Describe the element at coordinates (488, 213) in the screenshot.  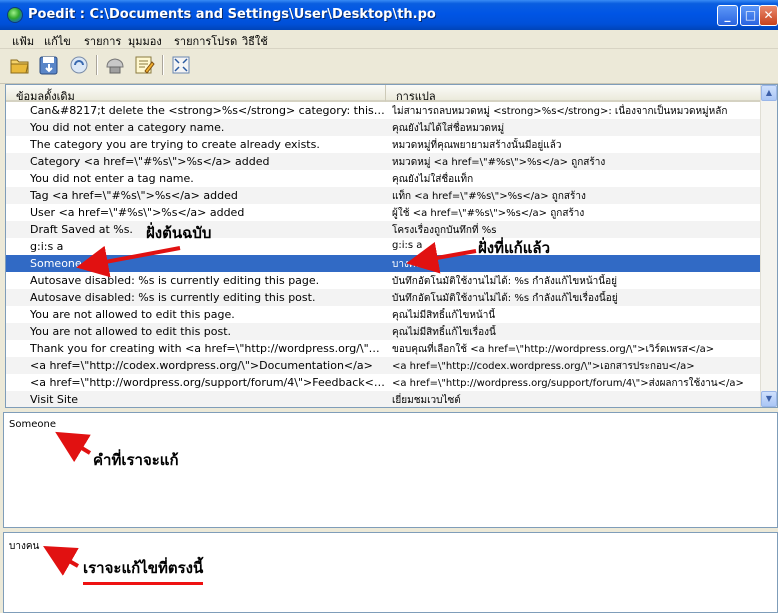
I see `translation-cell: ผู้ใช้ <a href=\"#%s\">%s</a> ถูกสร้าง` at that location.